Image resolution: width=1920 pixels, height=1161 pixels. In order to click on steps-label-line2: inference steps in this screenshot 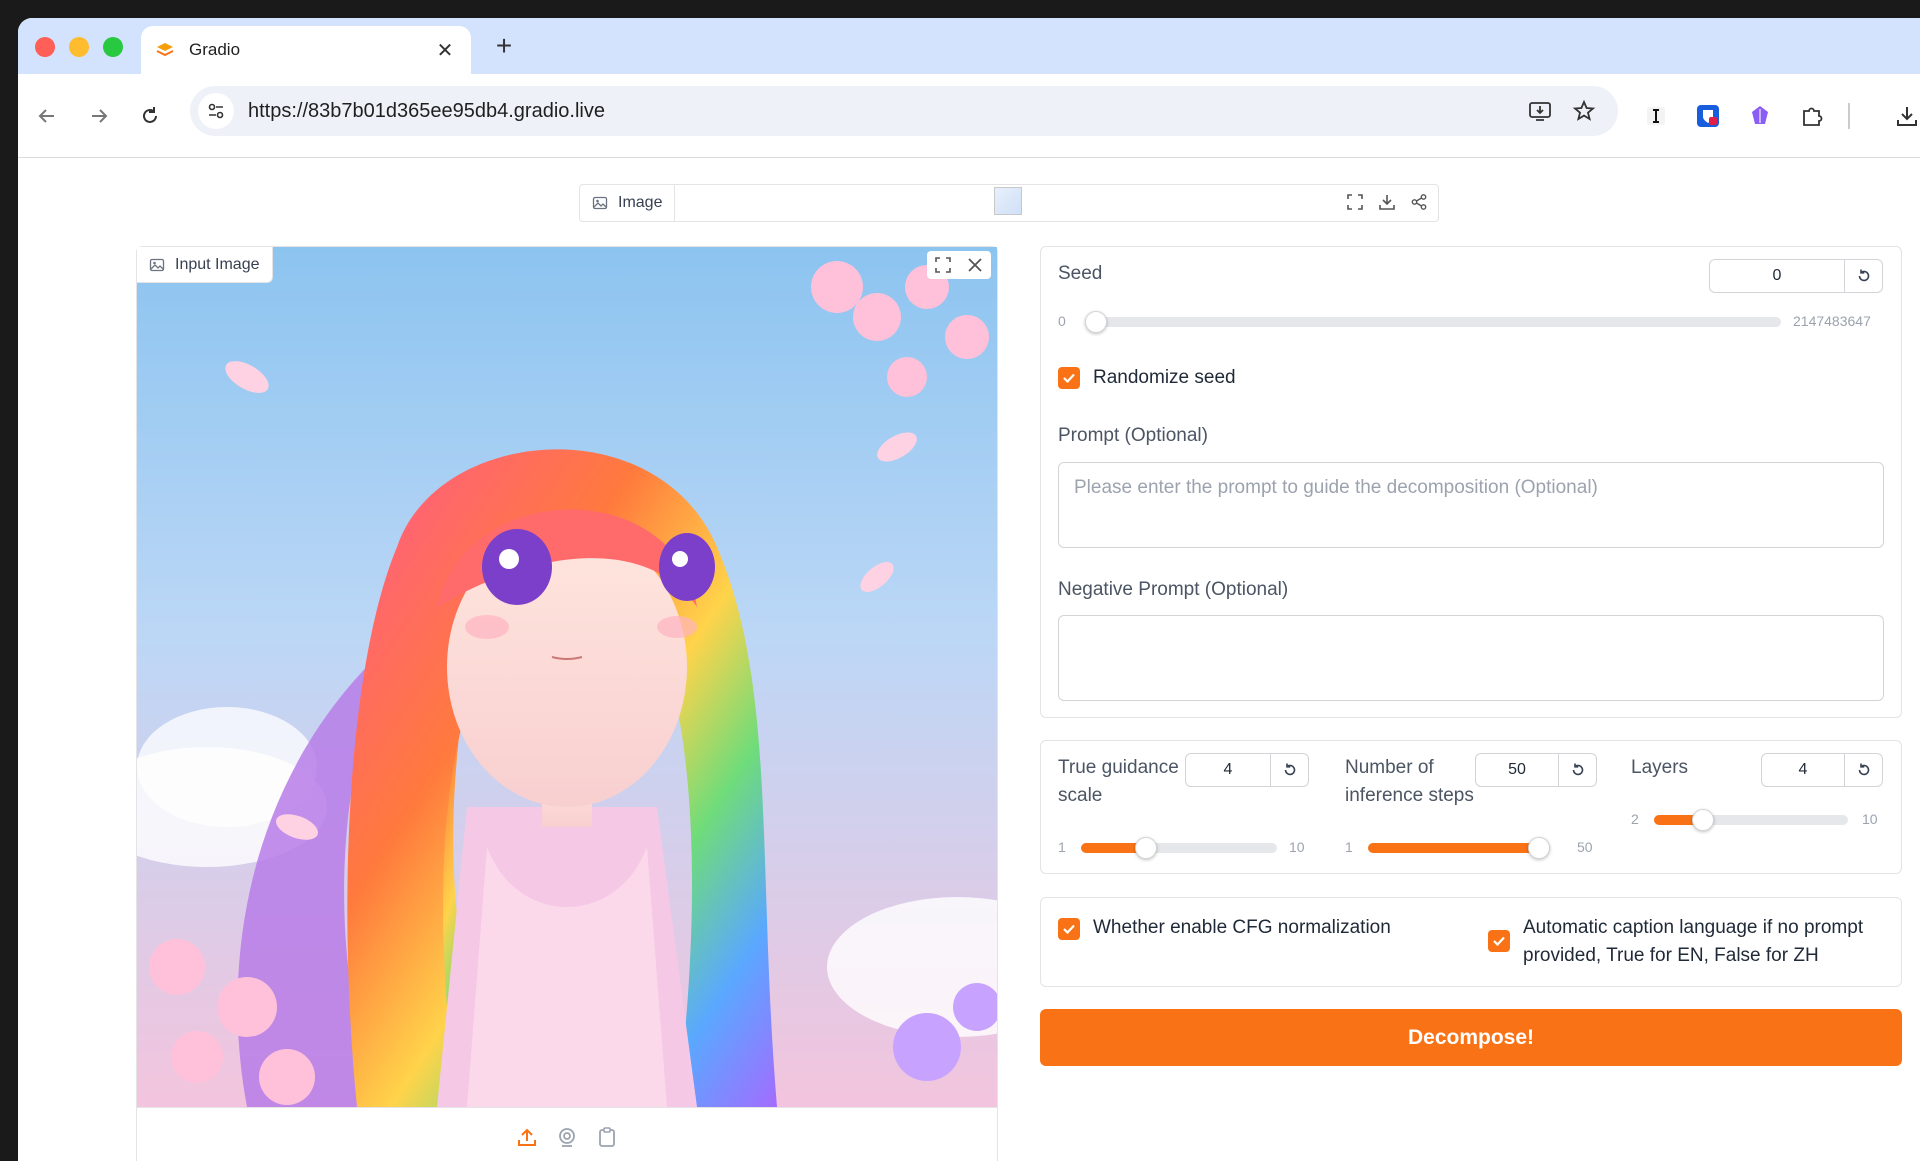, I will do `click(1409, 795)`.